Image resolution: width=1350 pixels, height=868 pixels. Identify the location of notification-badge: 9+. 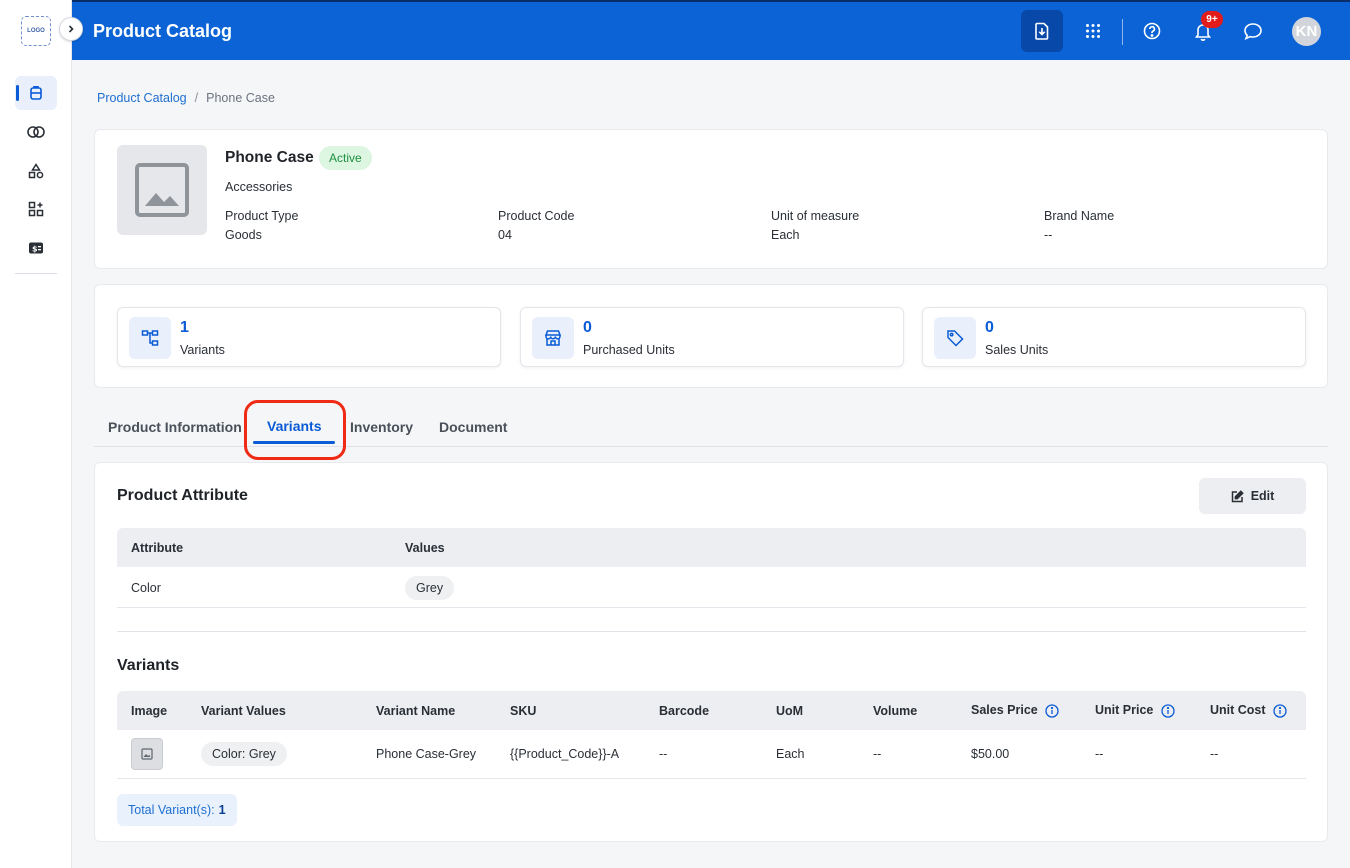
(1212, 19).